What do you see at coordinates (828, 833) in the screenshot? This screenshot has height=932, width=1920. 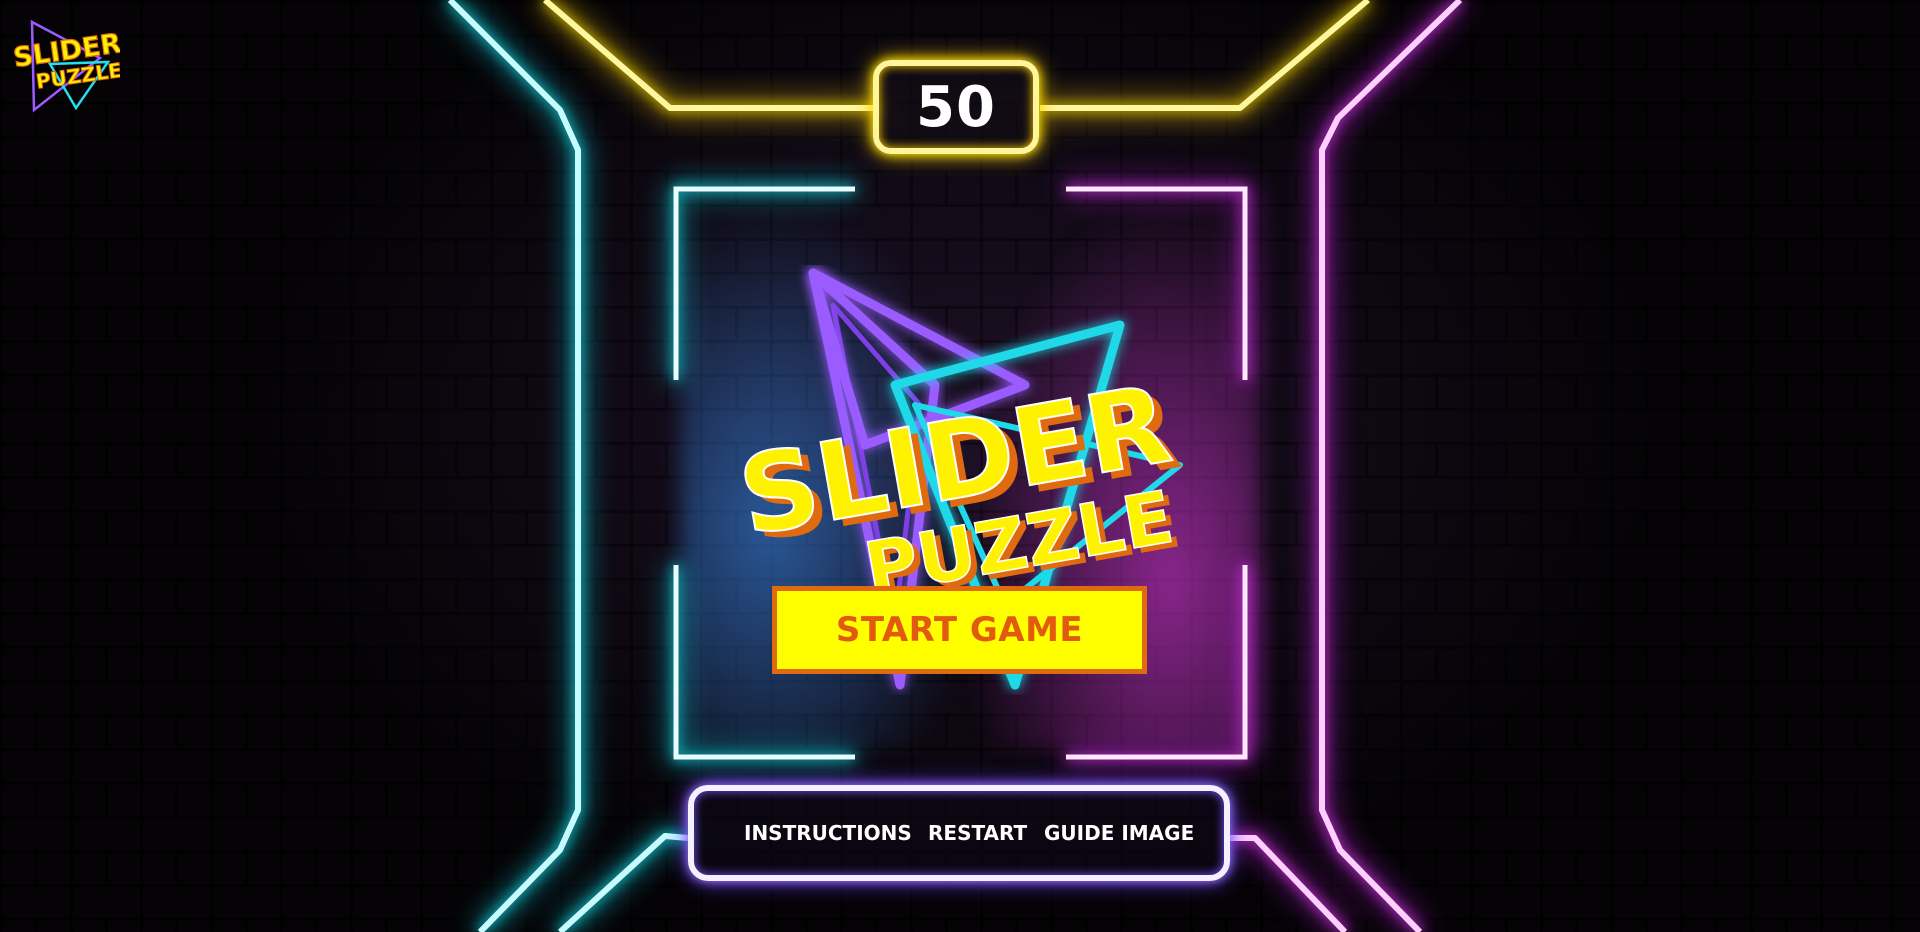 I see `instructions-button: INSTRUCTIONS` at bounding box center [828, 833].